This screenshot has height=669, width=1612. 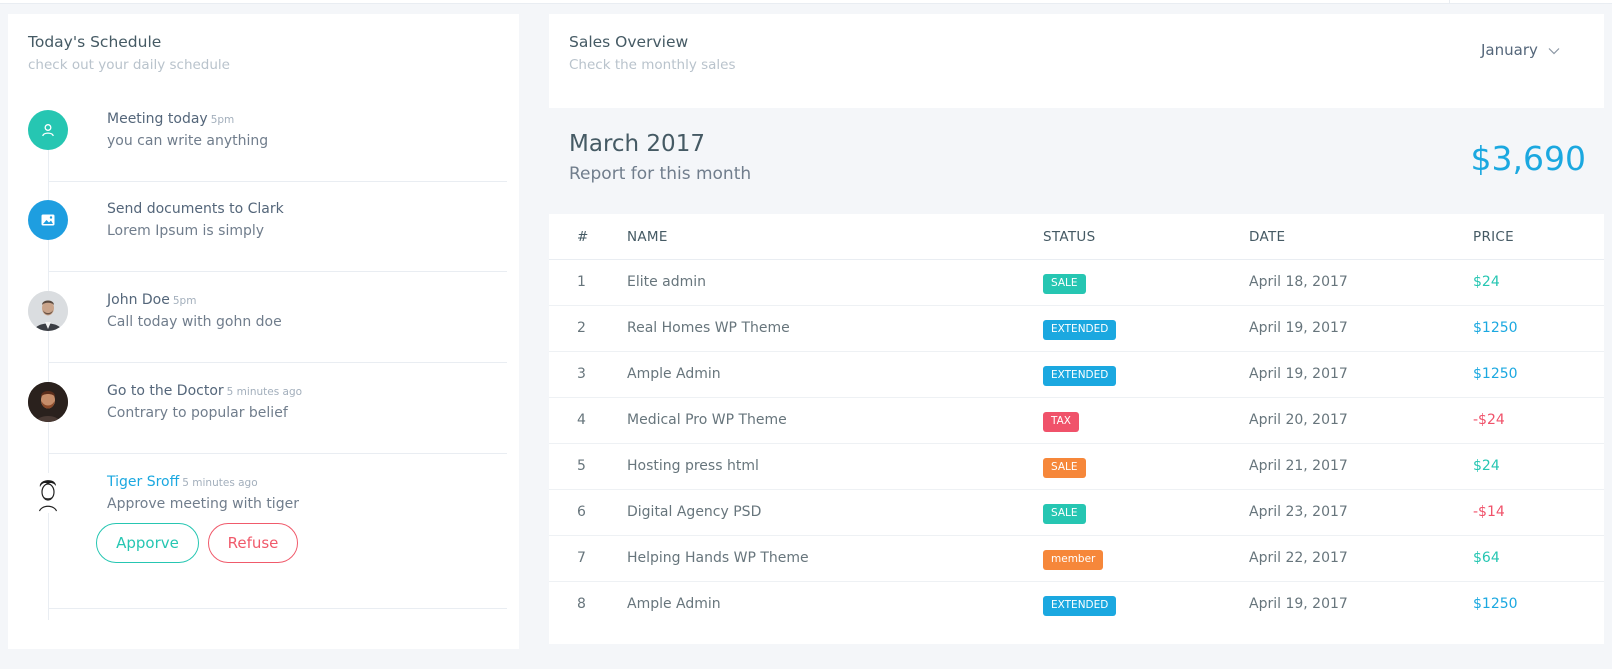 I want to click on cell-name: Digital Agency PSD, so click(x=694, y=512).